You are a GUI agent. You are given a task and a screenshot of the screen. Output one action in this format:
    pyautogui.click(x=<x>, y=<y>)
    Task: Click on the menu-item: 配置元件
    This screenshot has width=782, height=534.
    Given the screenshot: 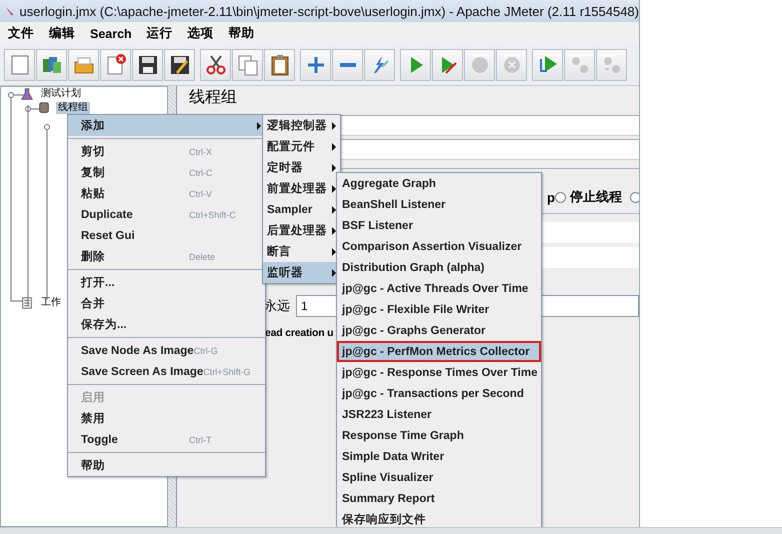 What is the action you would take?
    pyautogui.click(x=301, y=146)
    